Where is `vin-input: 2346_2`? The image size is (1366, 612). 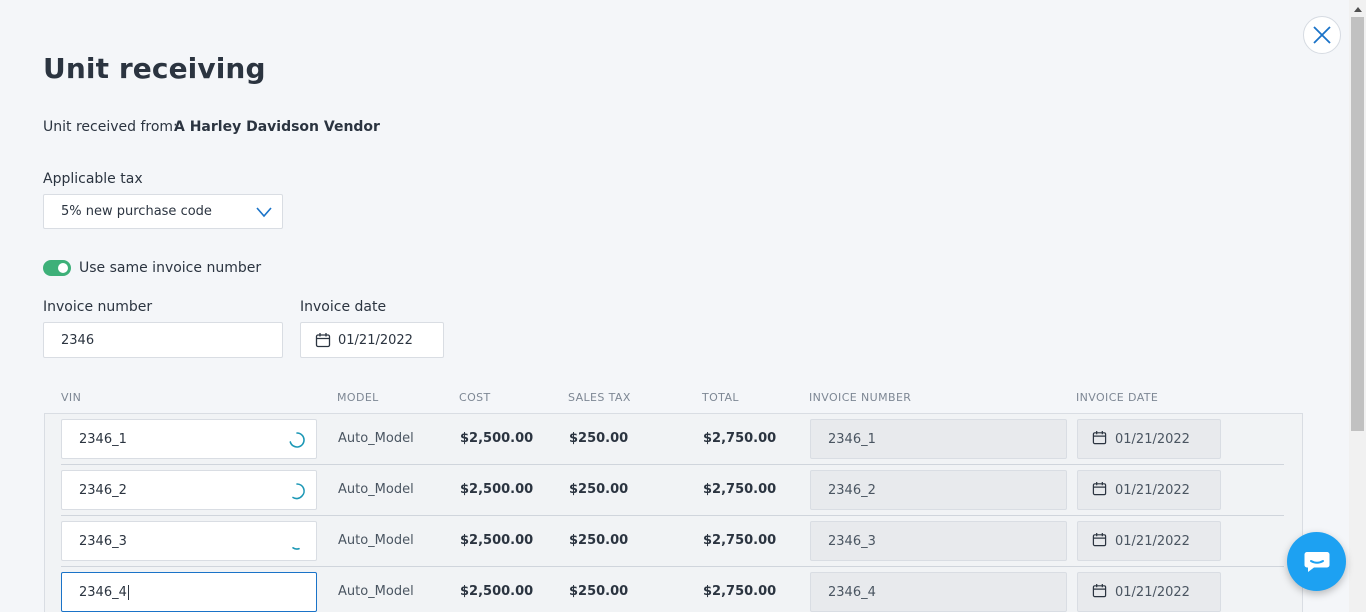 vin-input: 2346_2 is located at coordinates (189, 490).